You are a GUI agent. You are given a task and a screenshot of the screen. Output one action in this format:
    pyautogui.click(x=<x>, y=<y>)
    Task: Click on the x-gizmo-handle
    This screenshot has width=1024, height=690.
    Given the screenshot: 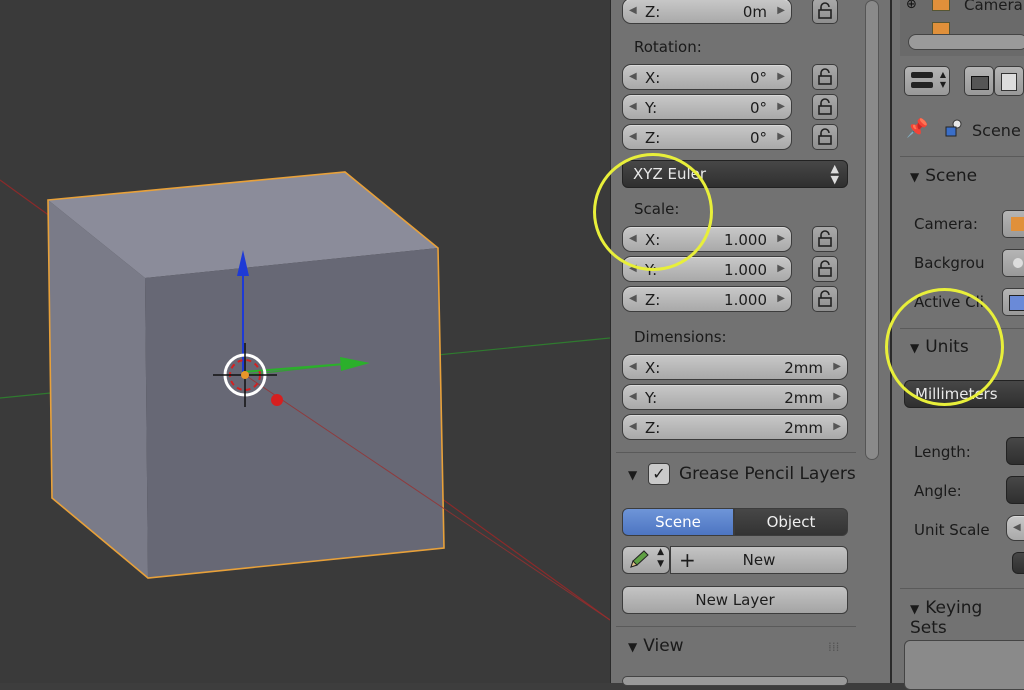 What is the action you would take?
    pyautogui.click(x=277, y=400)
    